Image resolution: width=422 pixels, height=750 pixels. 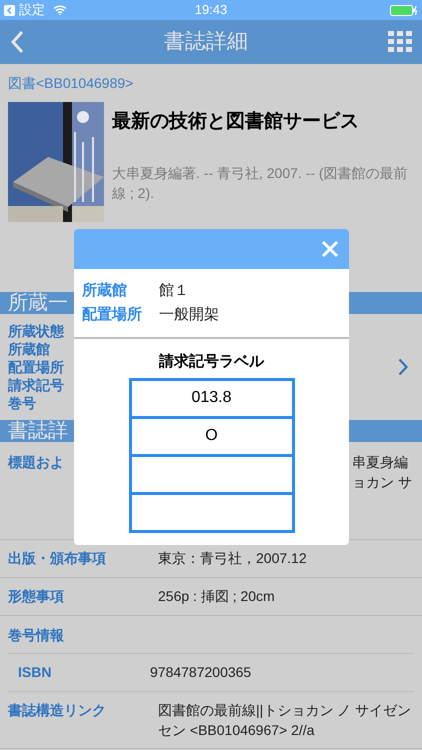 What do you see at coordinates (36, 635) in the screenshot?
I see `group-label: 巻号情報` at bounding box center [36, 635].